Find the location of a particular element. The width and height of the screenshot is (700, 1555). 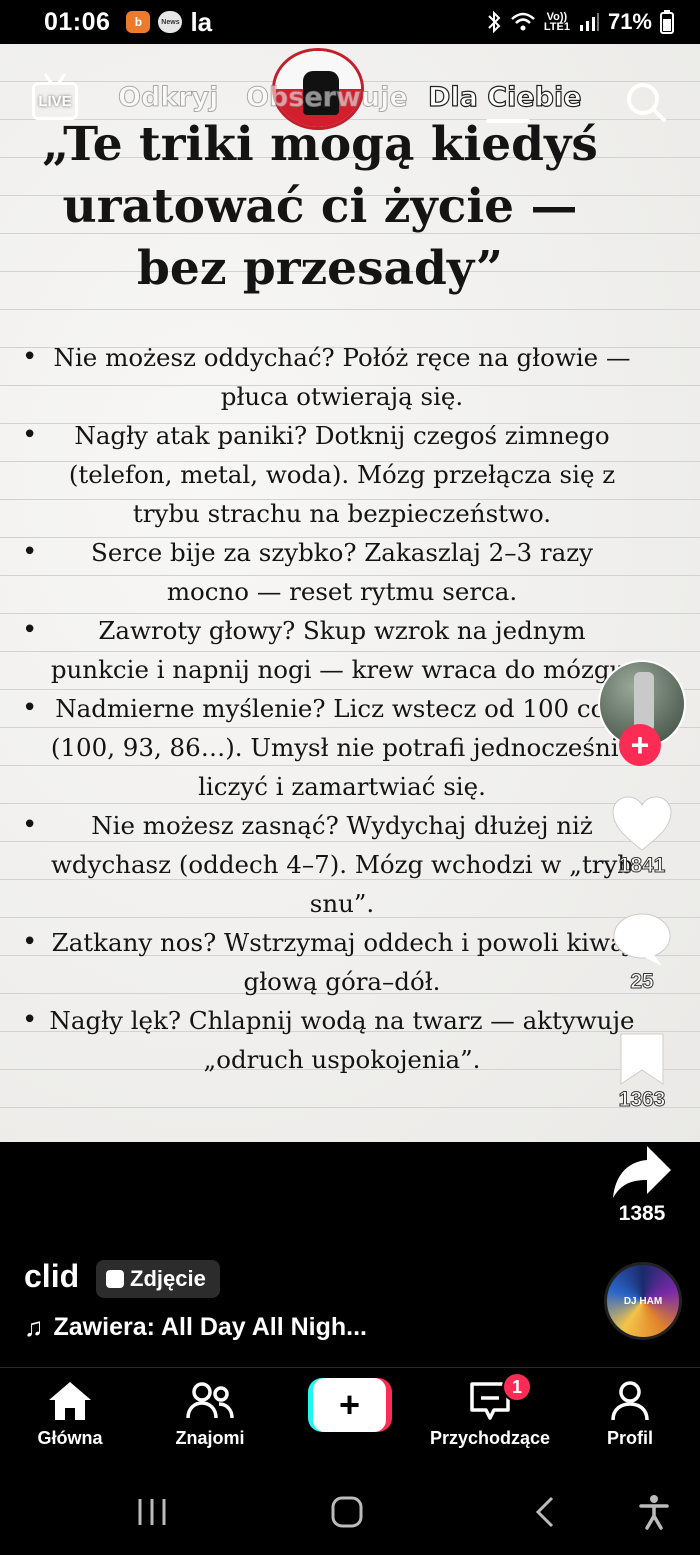

back-button is located at coordinates (544, 1512).